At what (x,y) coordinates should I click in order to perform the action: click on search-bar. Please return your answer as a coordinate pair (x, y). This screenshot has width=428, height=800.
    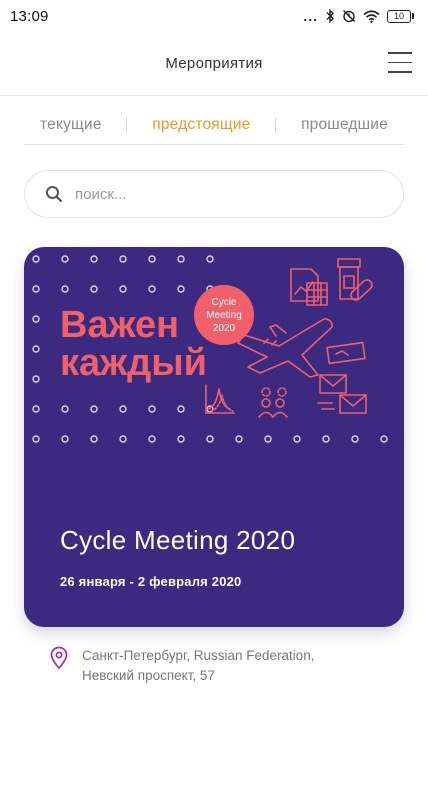
    Looking at the image, I should click on (214, 194).